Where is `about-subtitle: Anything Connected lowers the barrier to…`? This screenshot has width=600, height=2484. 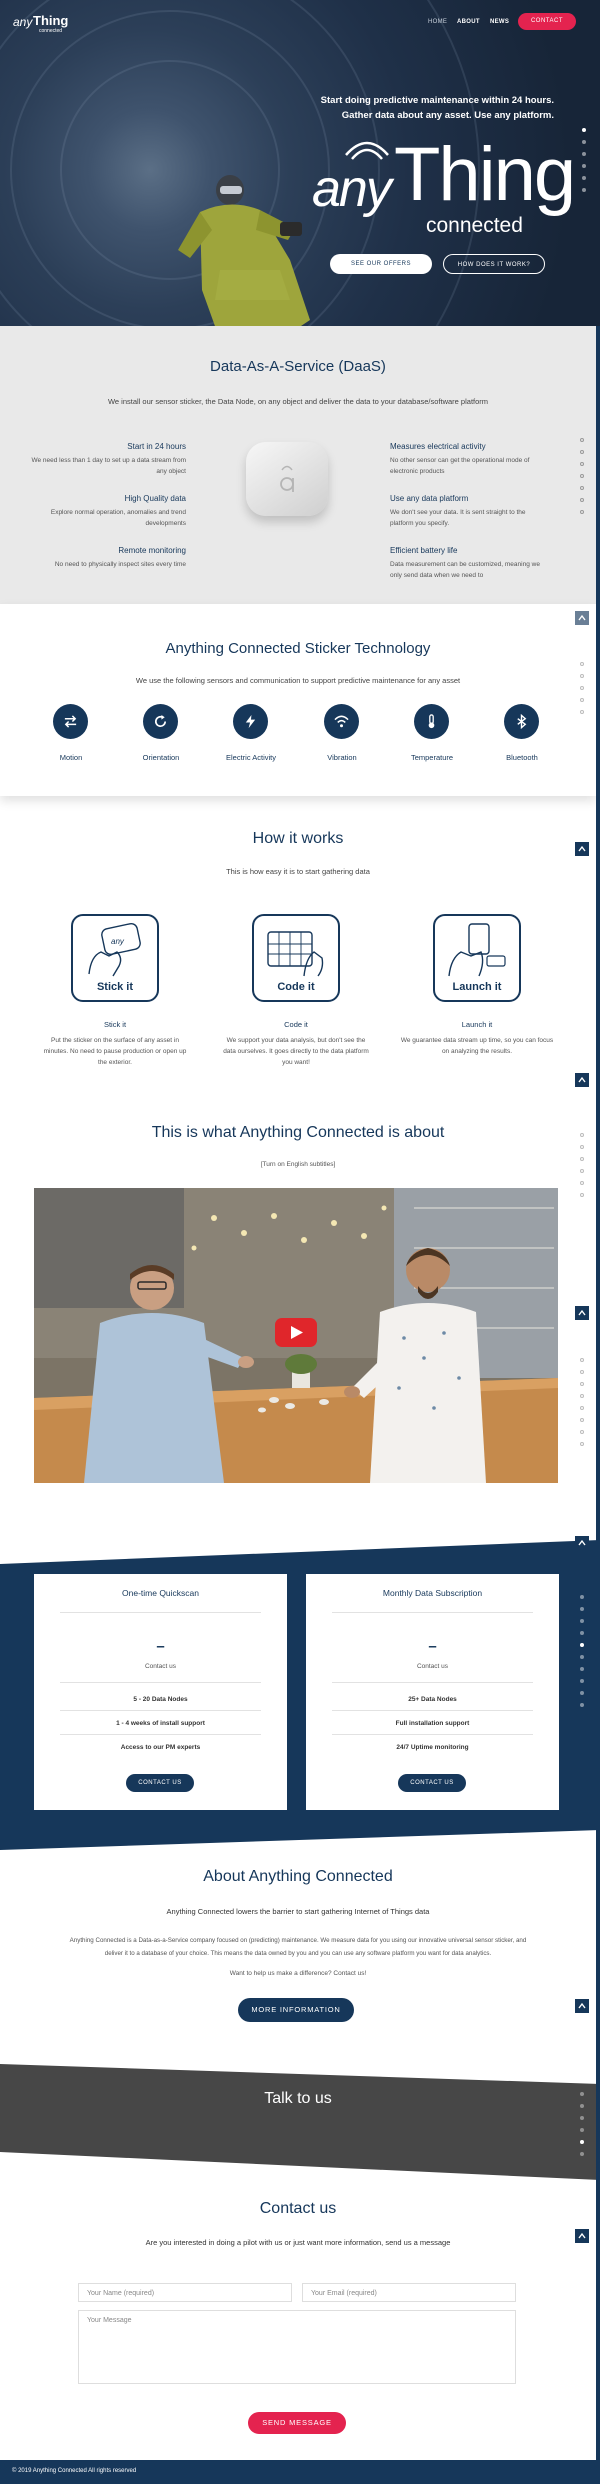
about-subtitle: Anything Connected lowers the barrier to… is located at coordinates (298, 1911).